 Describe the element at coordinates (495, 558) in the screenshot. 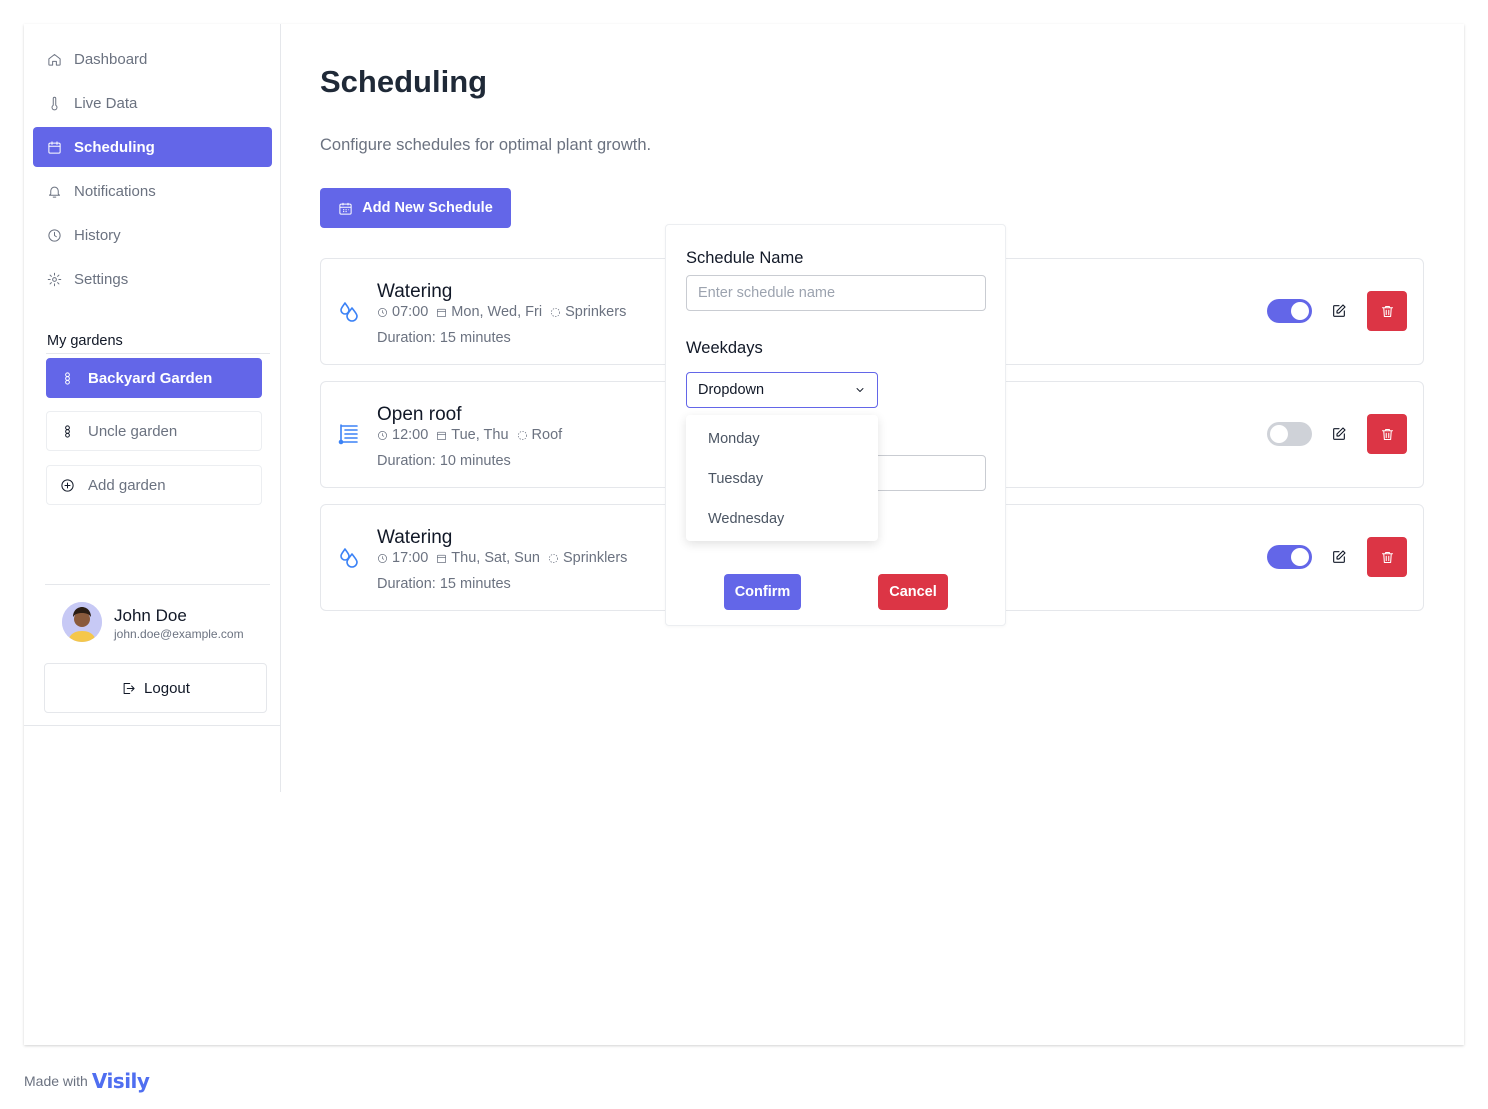

I see `schedule-days: Thu, Sat, Sun` at that location.